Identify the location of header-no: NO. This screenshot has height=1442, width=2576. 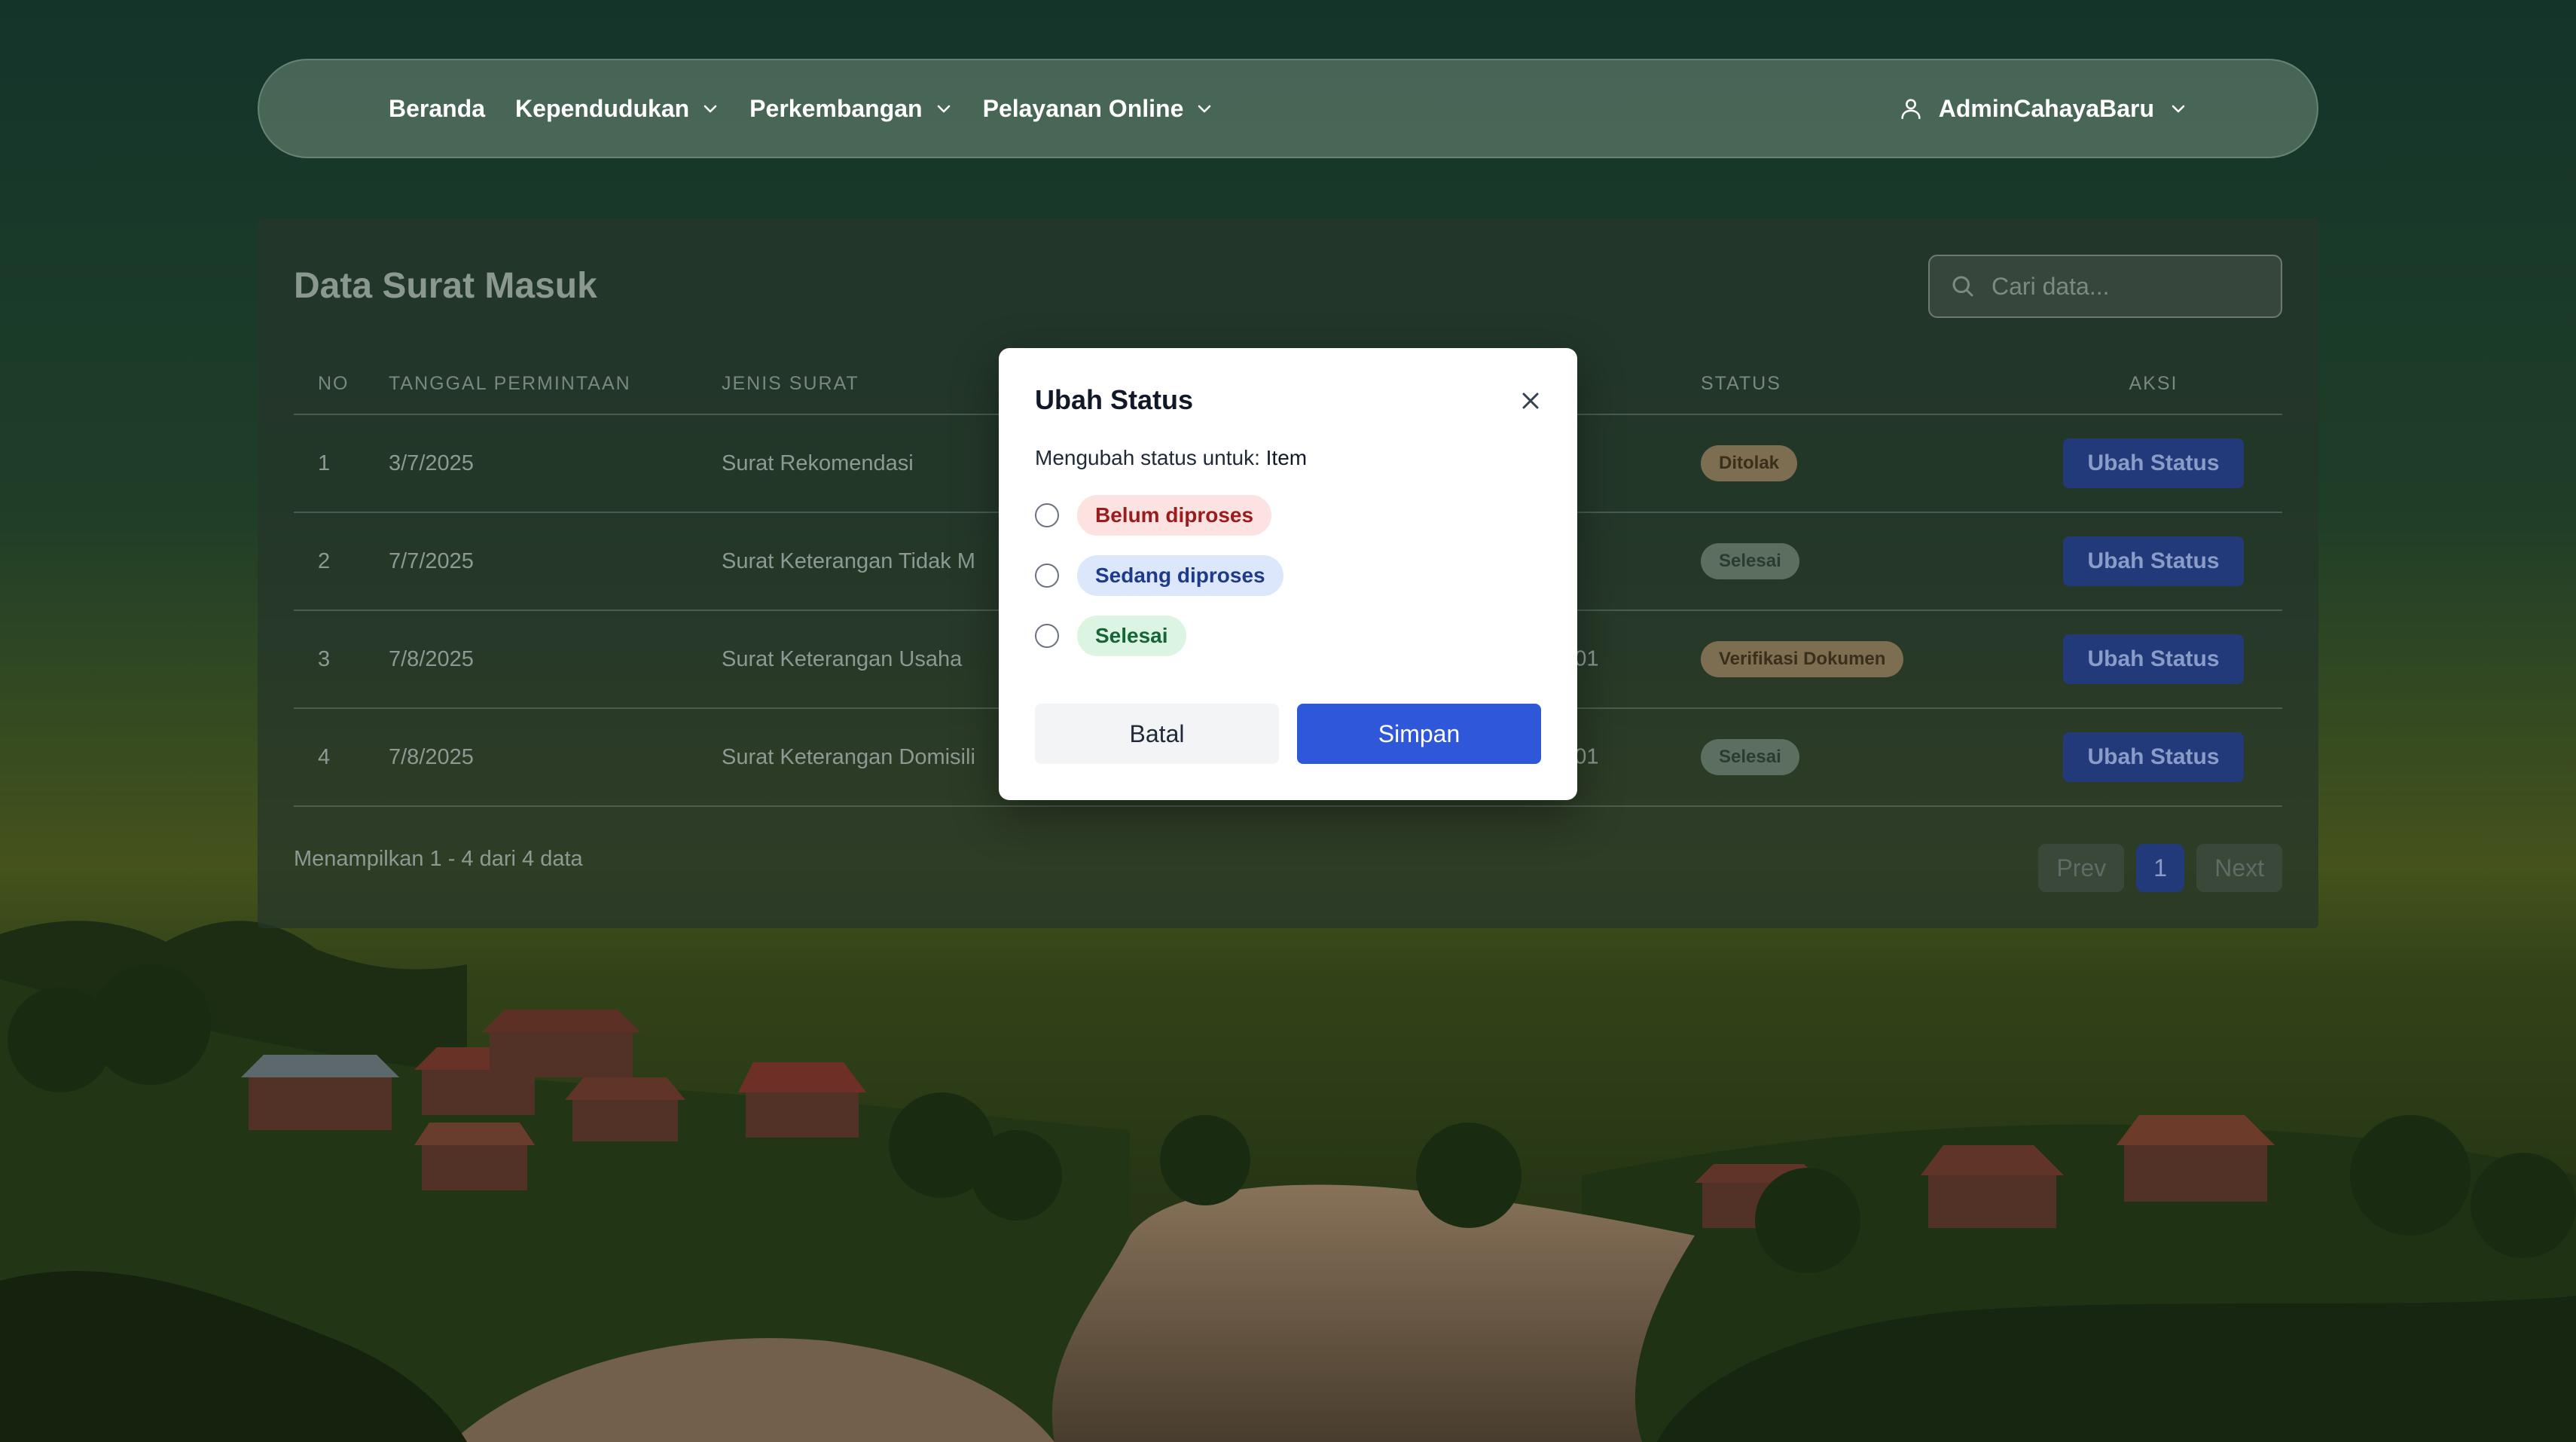
(342, 384).